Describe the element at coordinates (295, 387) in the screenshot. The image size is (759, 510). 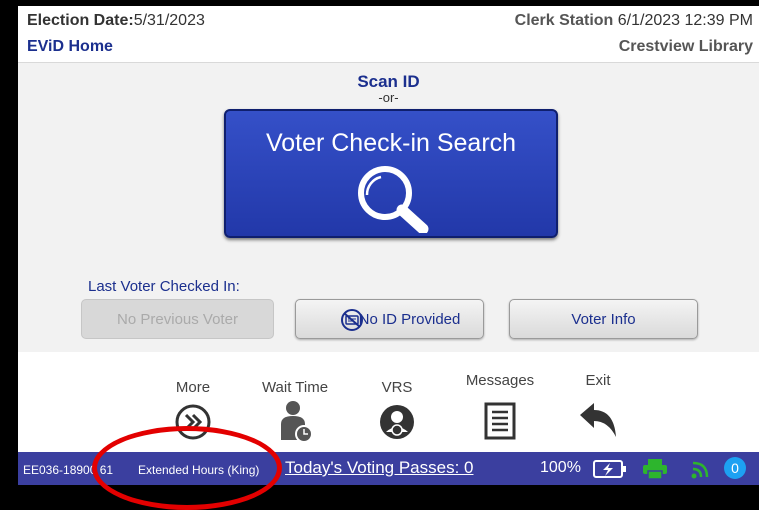
I see `wait-time-label: Wait Time` at that location.